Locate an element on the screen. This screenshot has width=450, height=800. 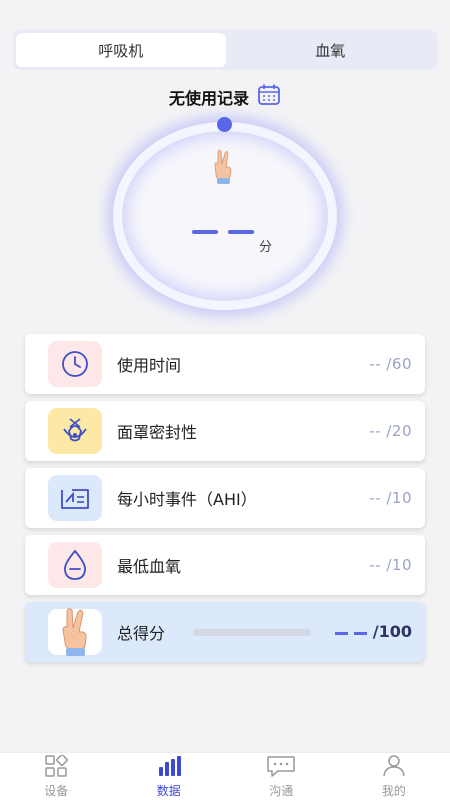
metric-value: -- /20 is located at coordinates (390, 431).